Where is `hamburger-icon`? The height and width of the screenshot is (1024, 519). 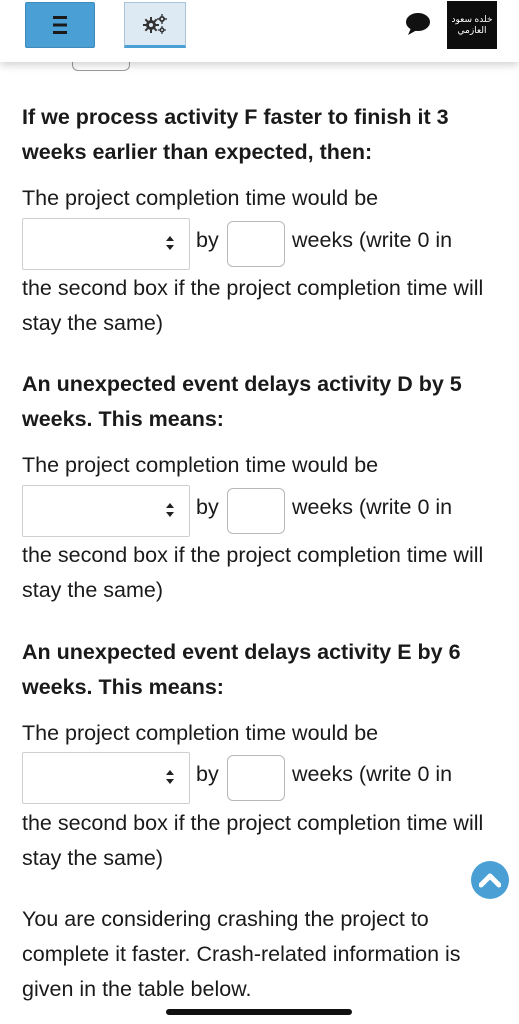 hamburger-icon is located at coordinates (60, 25).